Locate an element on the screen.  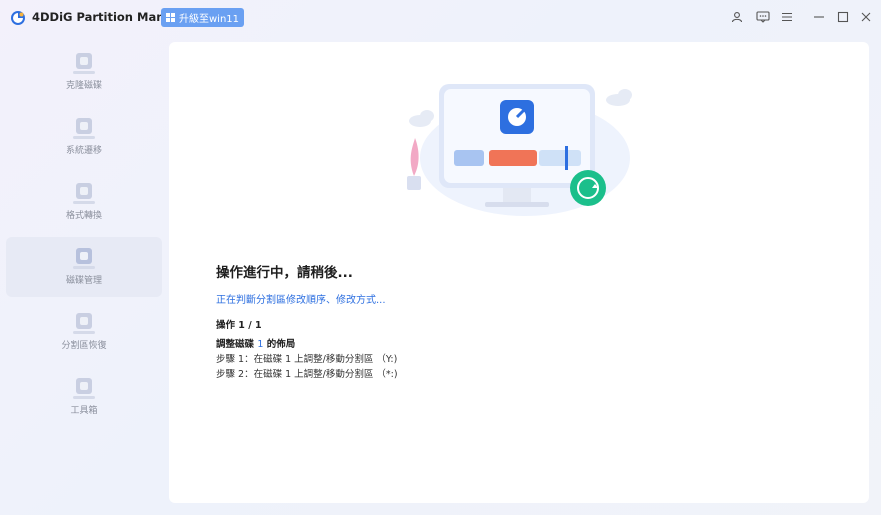
heading-prefix: 調整磁碟 is located at coordinates (235, 344).